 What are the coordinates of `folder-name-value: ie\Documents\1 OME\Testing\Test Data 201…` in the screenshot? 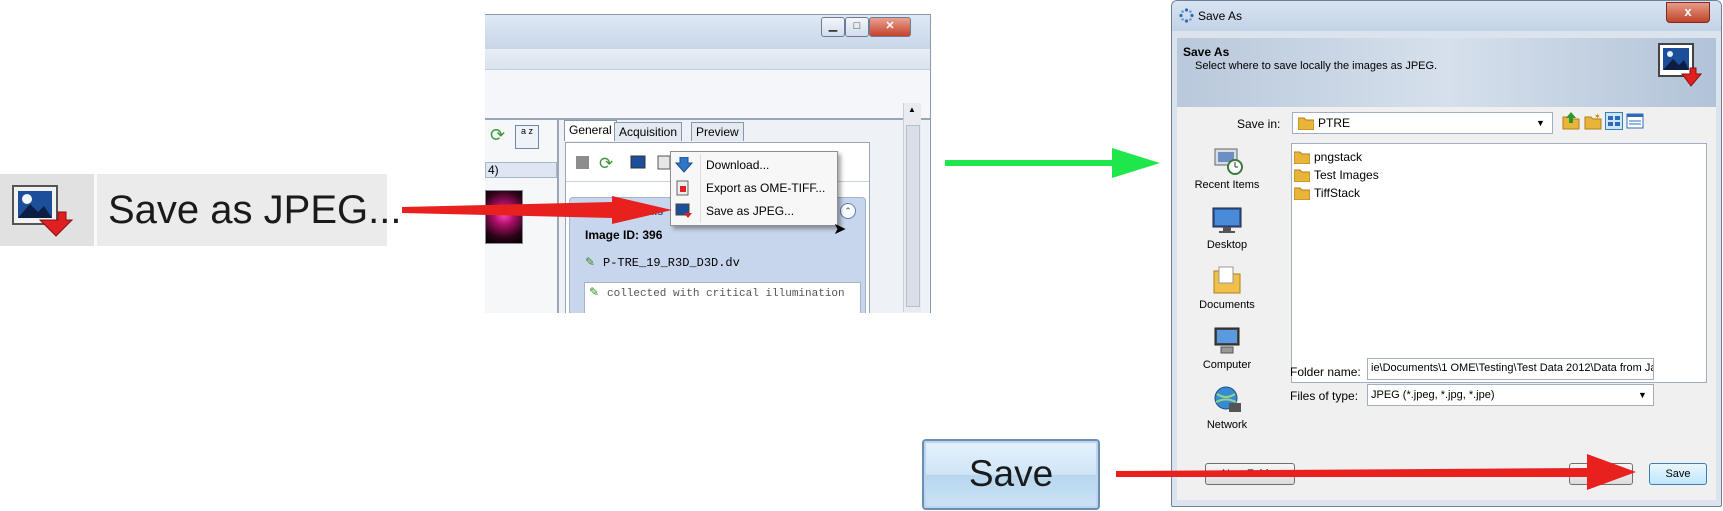 It's located at (1512, 368).